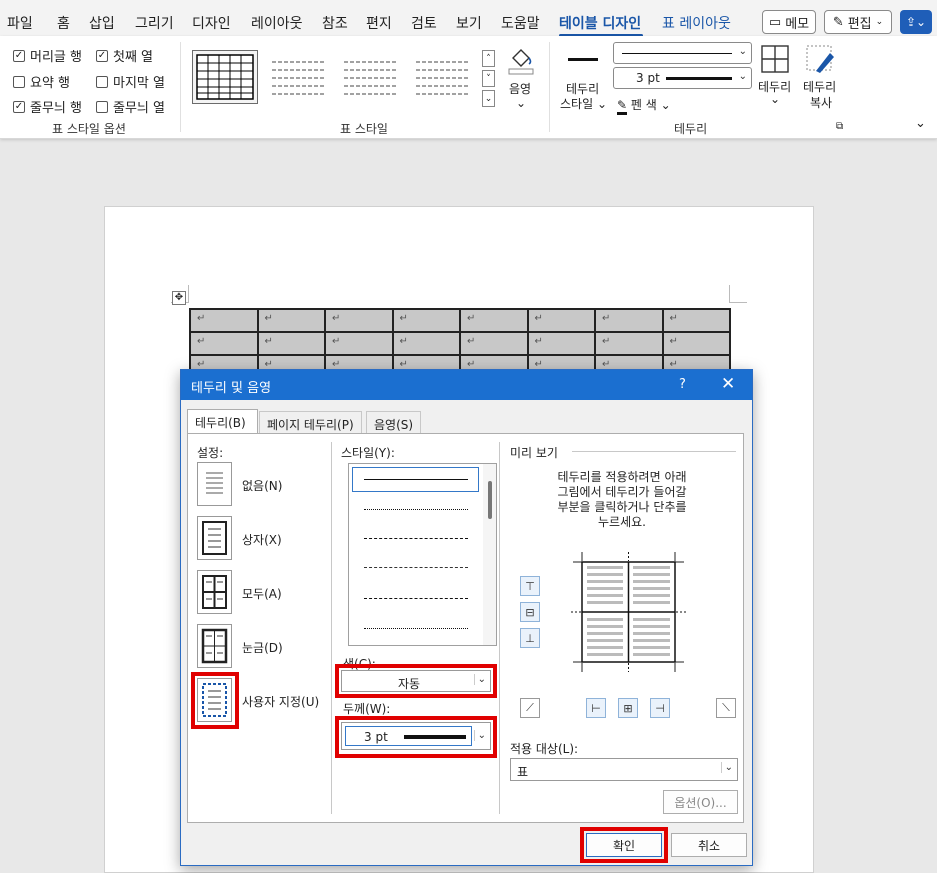 The height and width of the screenshot is (873, 937). I want to click on style-dash-dot, so click(416, 598).